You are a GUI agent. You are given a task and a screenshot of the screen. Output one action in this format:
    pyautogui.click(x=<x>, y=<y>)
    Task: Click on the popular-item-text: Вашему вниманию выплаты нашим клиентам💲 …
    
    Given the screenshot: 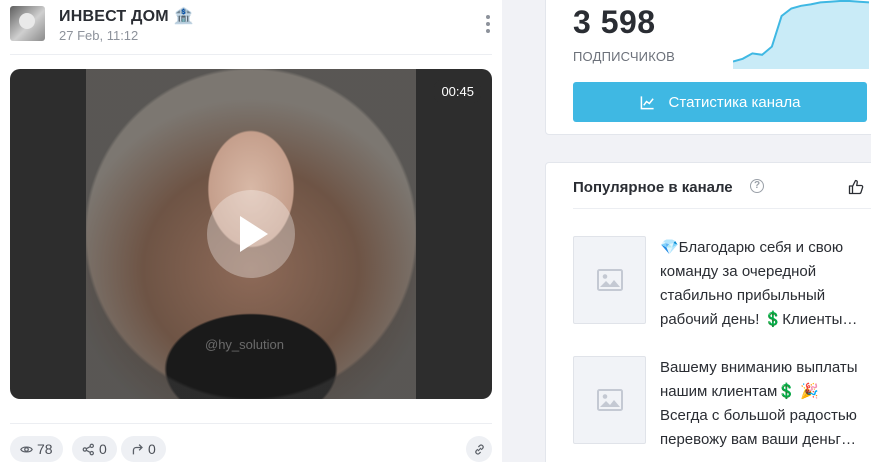 What is the action you would take?
    pyautogui.click(x=759, y=403)
    